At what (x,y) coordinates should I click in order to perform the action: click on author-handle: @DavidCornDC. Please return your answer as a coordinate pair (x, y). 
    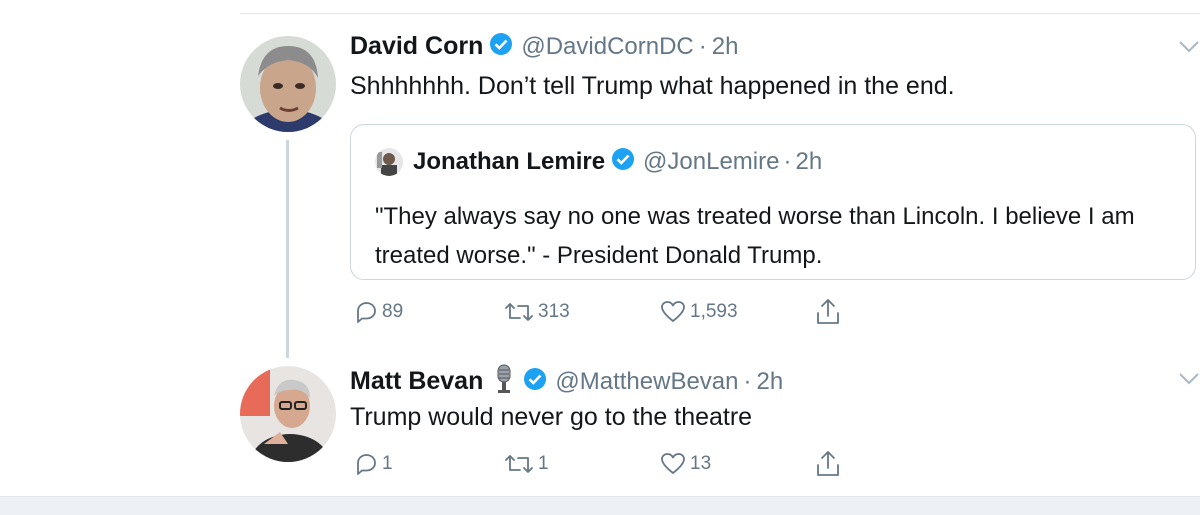
    Looking at the image, I should click on (607, 47).